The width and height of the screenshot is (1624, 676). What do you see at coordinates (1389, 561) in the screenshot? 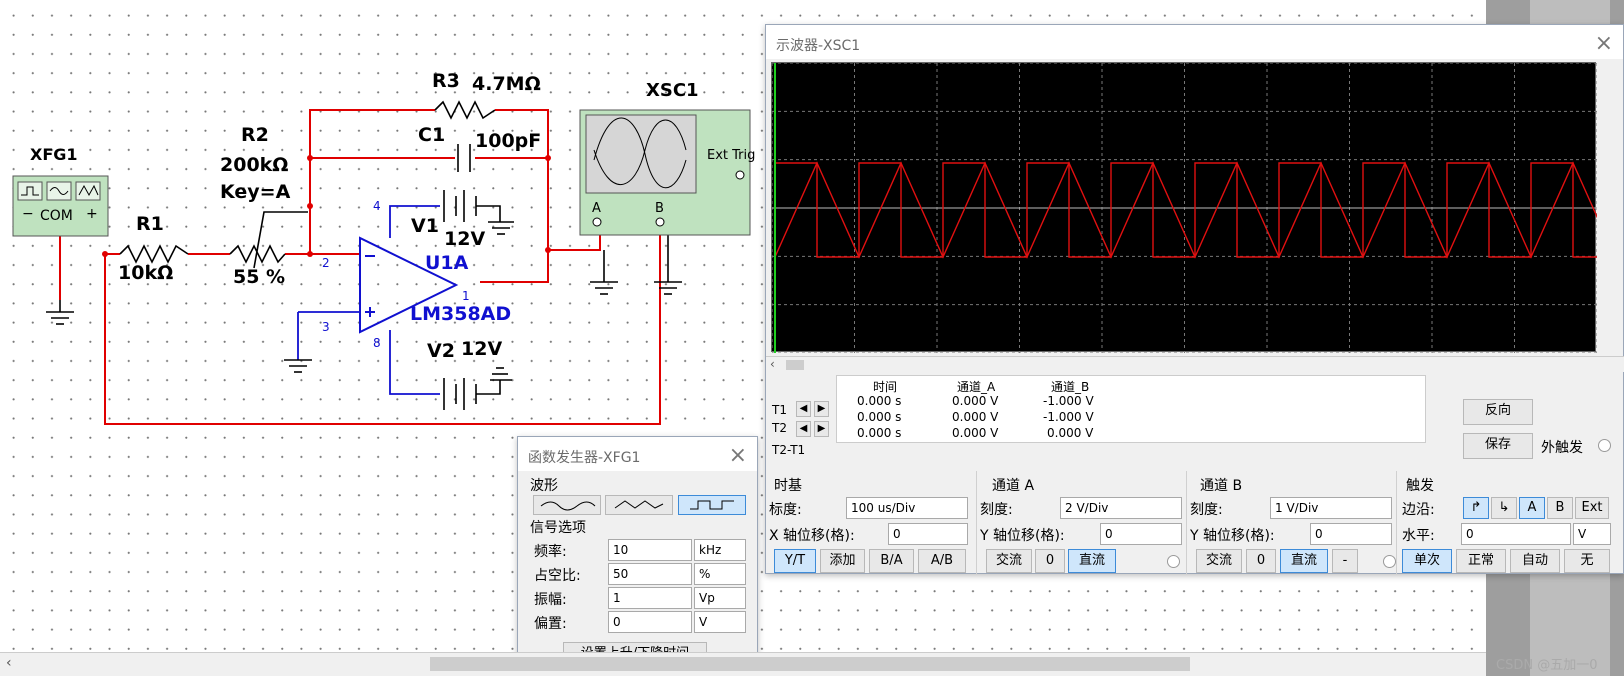
I see `chan-b-radio` at bounding box center [1389, 561].